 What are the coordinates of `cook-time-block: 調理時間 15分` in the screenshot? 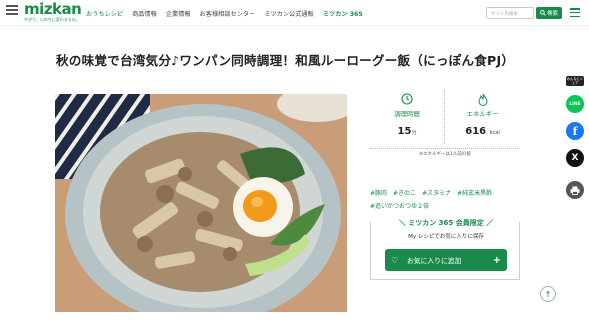 It's located at (407, 117).